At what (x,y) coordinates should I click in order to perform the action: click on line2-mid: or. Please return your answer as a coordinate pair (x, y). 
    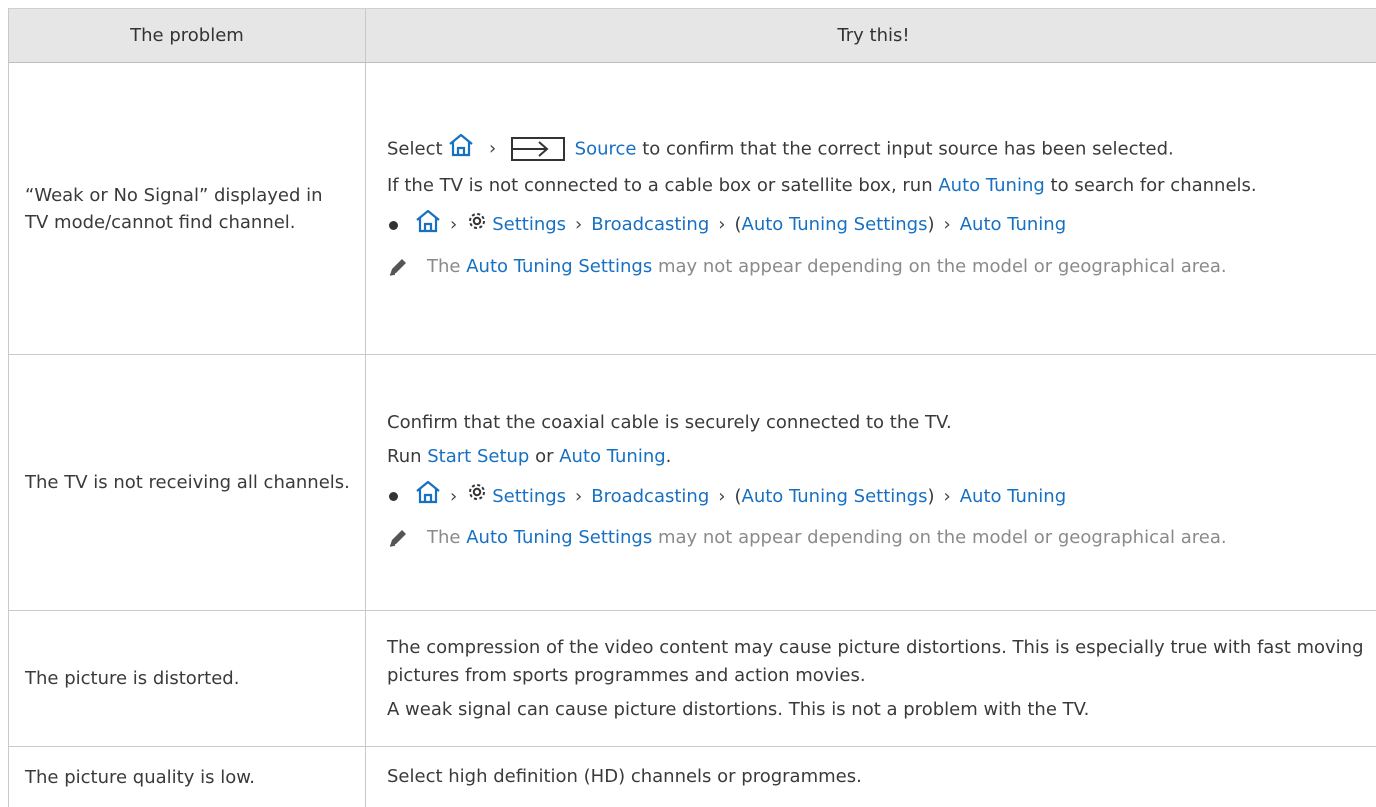
    Looking at the image, I should click on (544, 456).